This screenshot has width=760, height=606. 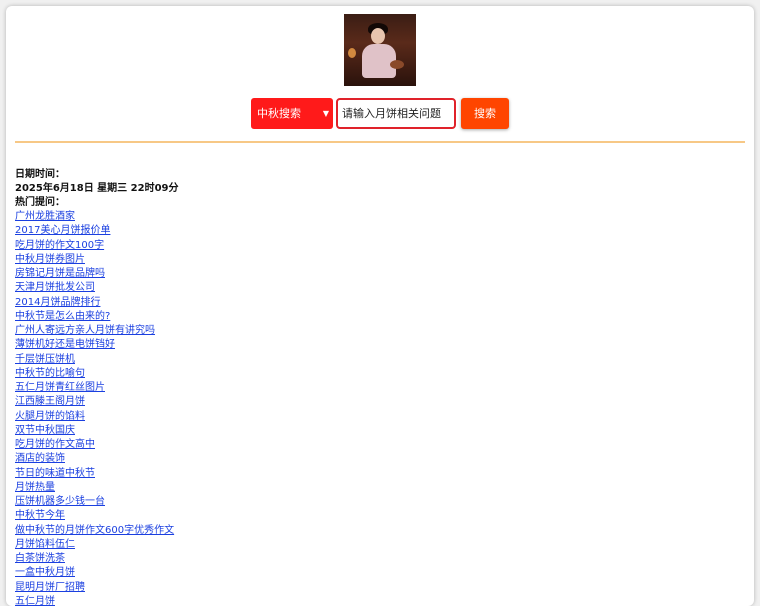 What do you see at coordinates (45, 430) in the screenshot?
I see `hot-question-link: 双节中秋国庆` at bounding box center [45, 430].